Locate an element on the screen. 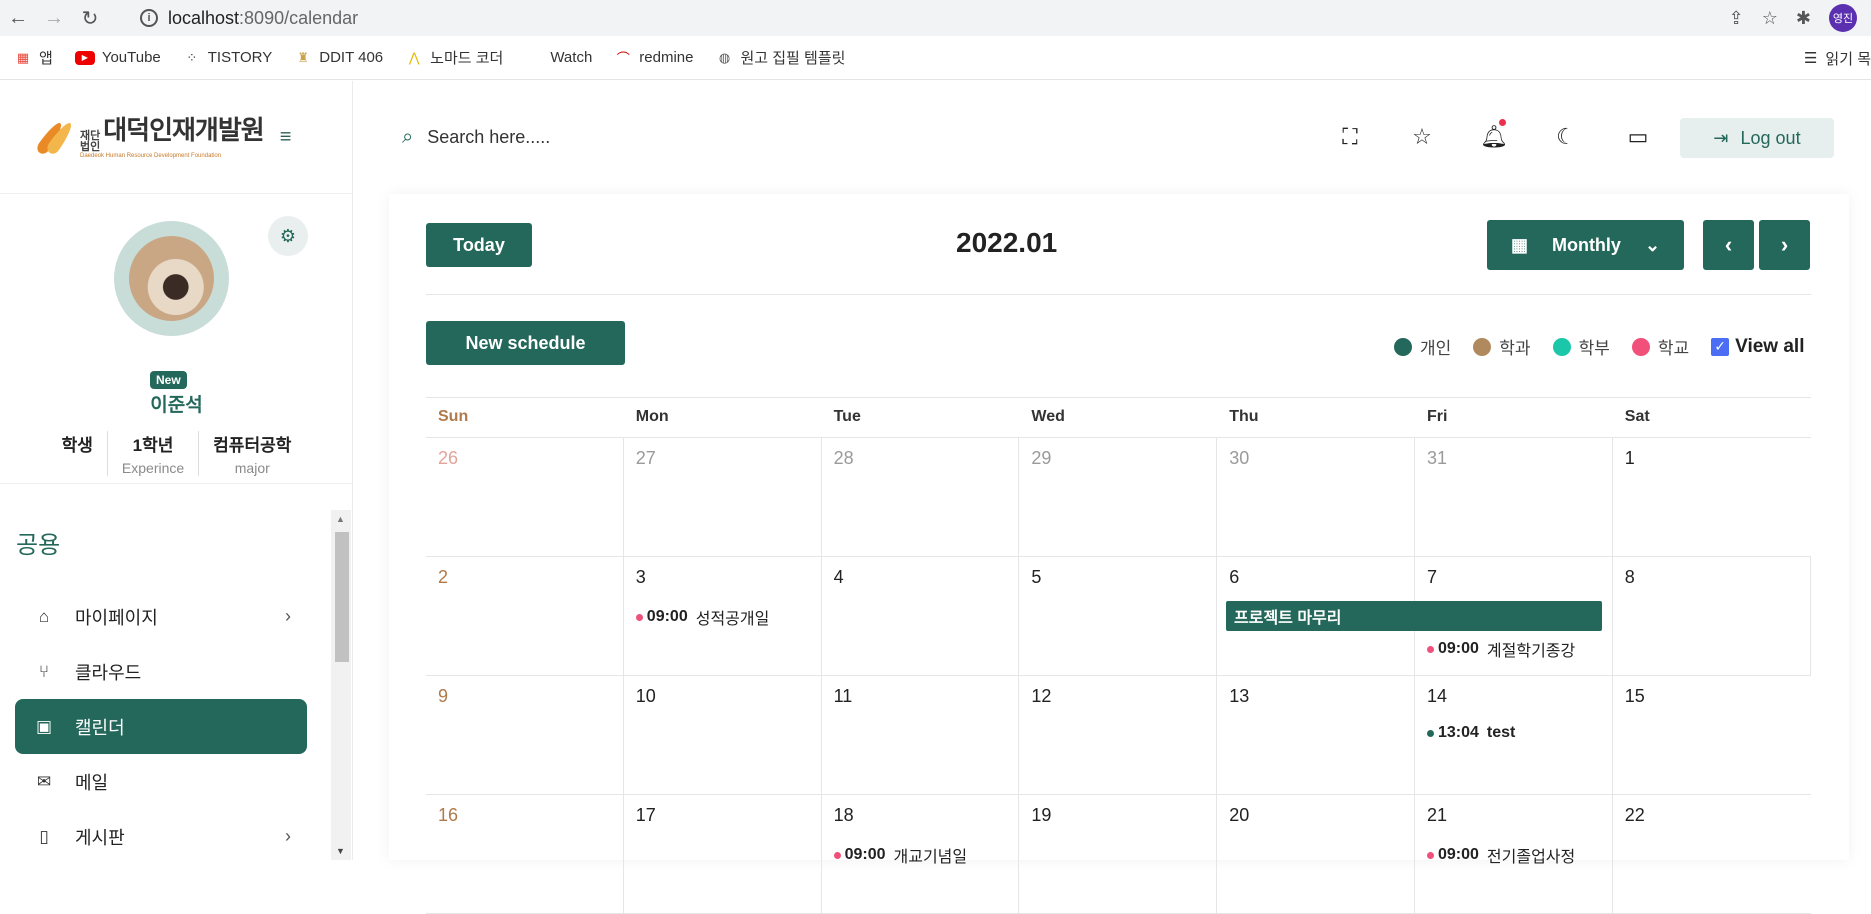 The height and width of the screenshot is (914, 1871). calendar-event: 09:00 계절학기종강 is located at coordinates (1500, 649).